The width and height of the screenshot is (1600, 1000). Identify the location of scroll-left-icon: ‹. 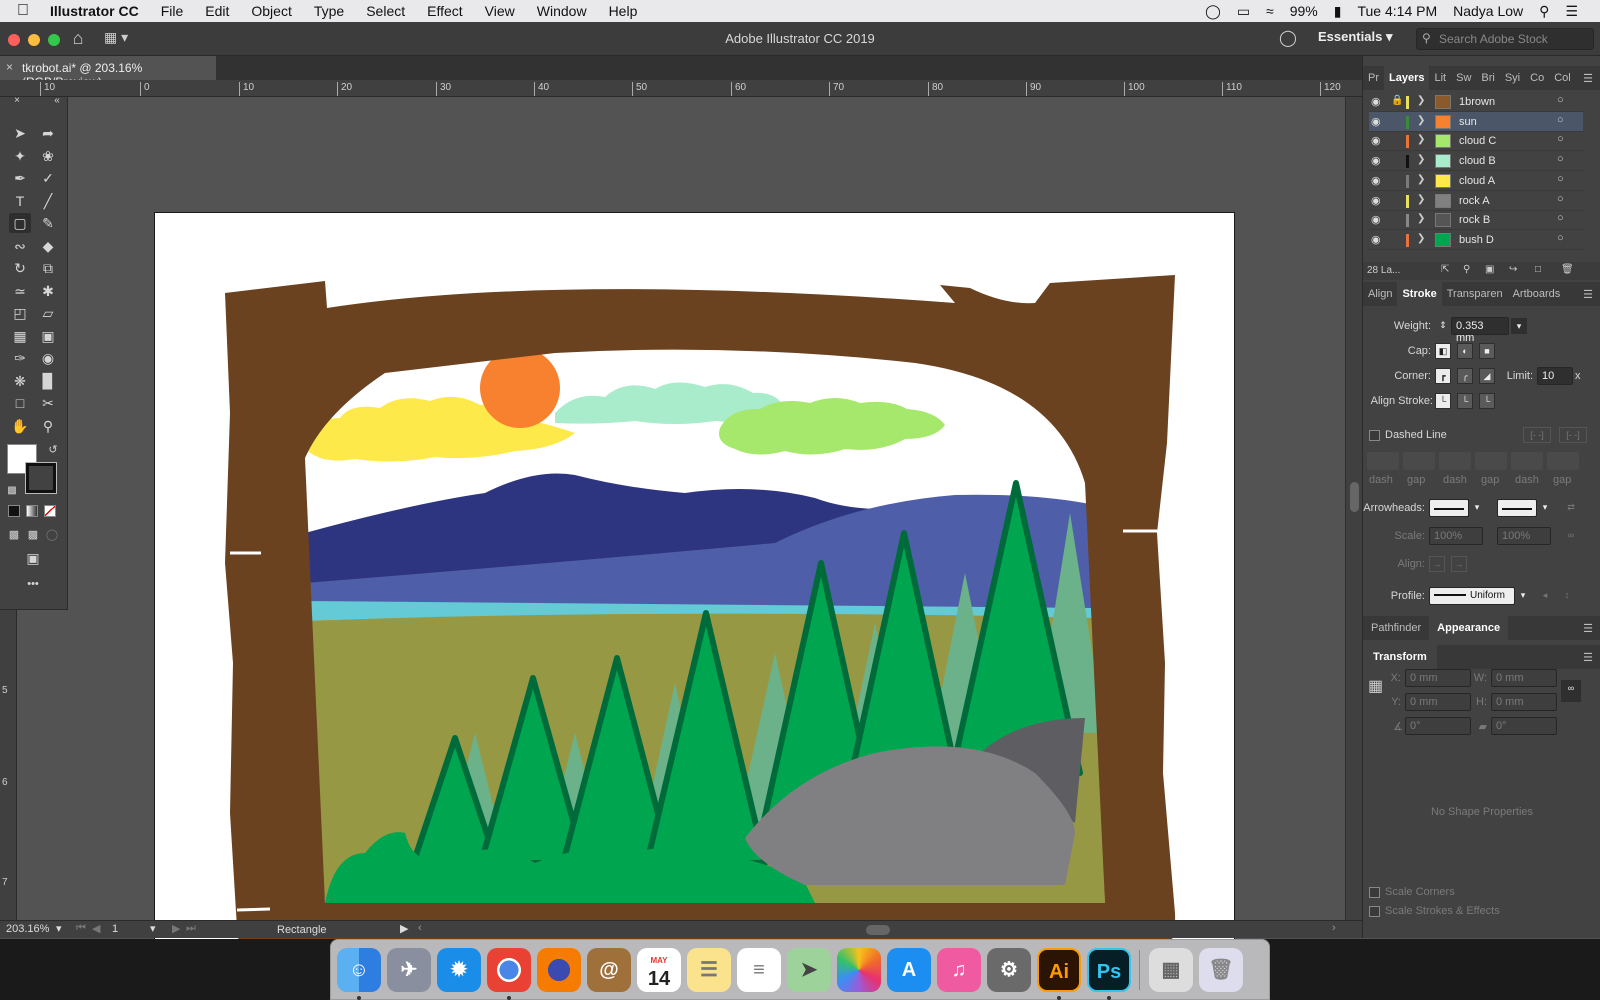
(420, 928).